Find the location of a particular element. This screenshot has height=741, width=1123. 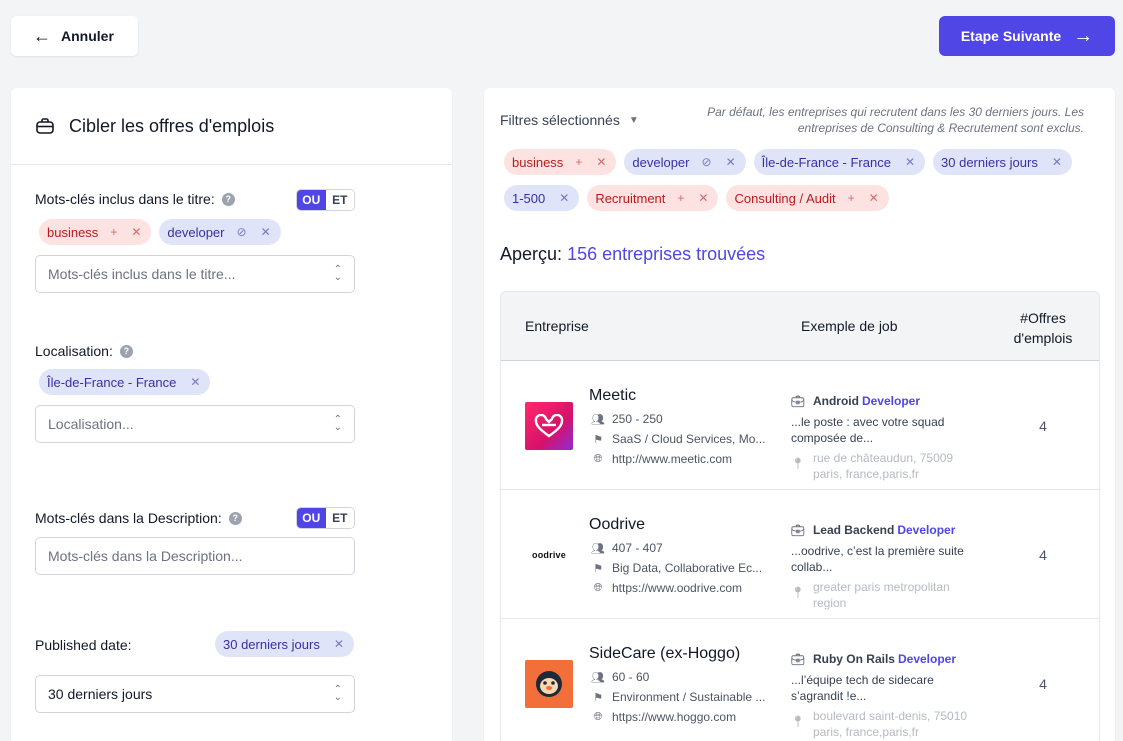

next-step-button: Etape Suivante → is located at coordinates (1027, 36).